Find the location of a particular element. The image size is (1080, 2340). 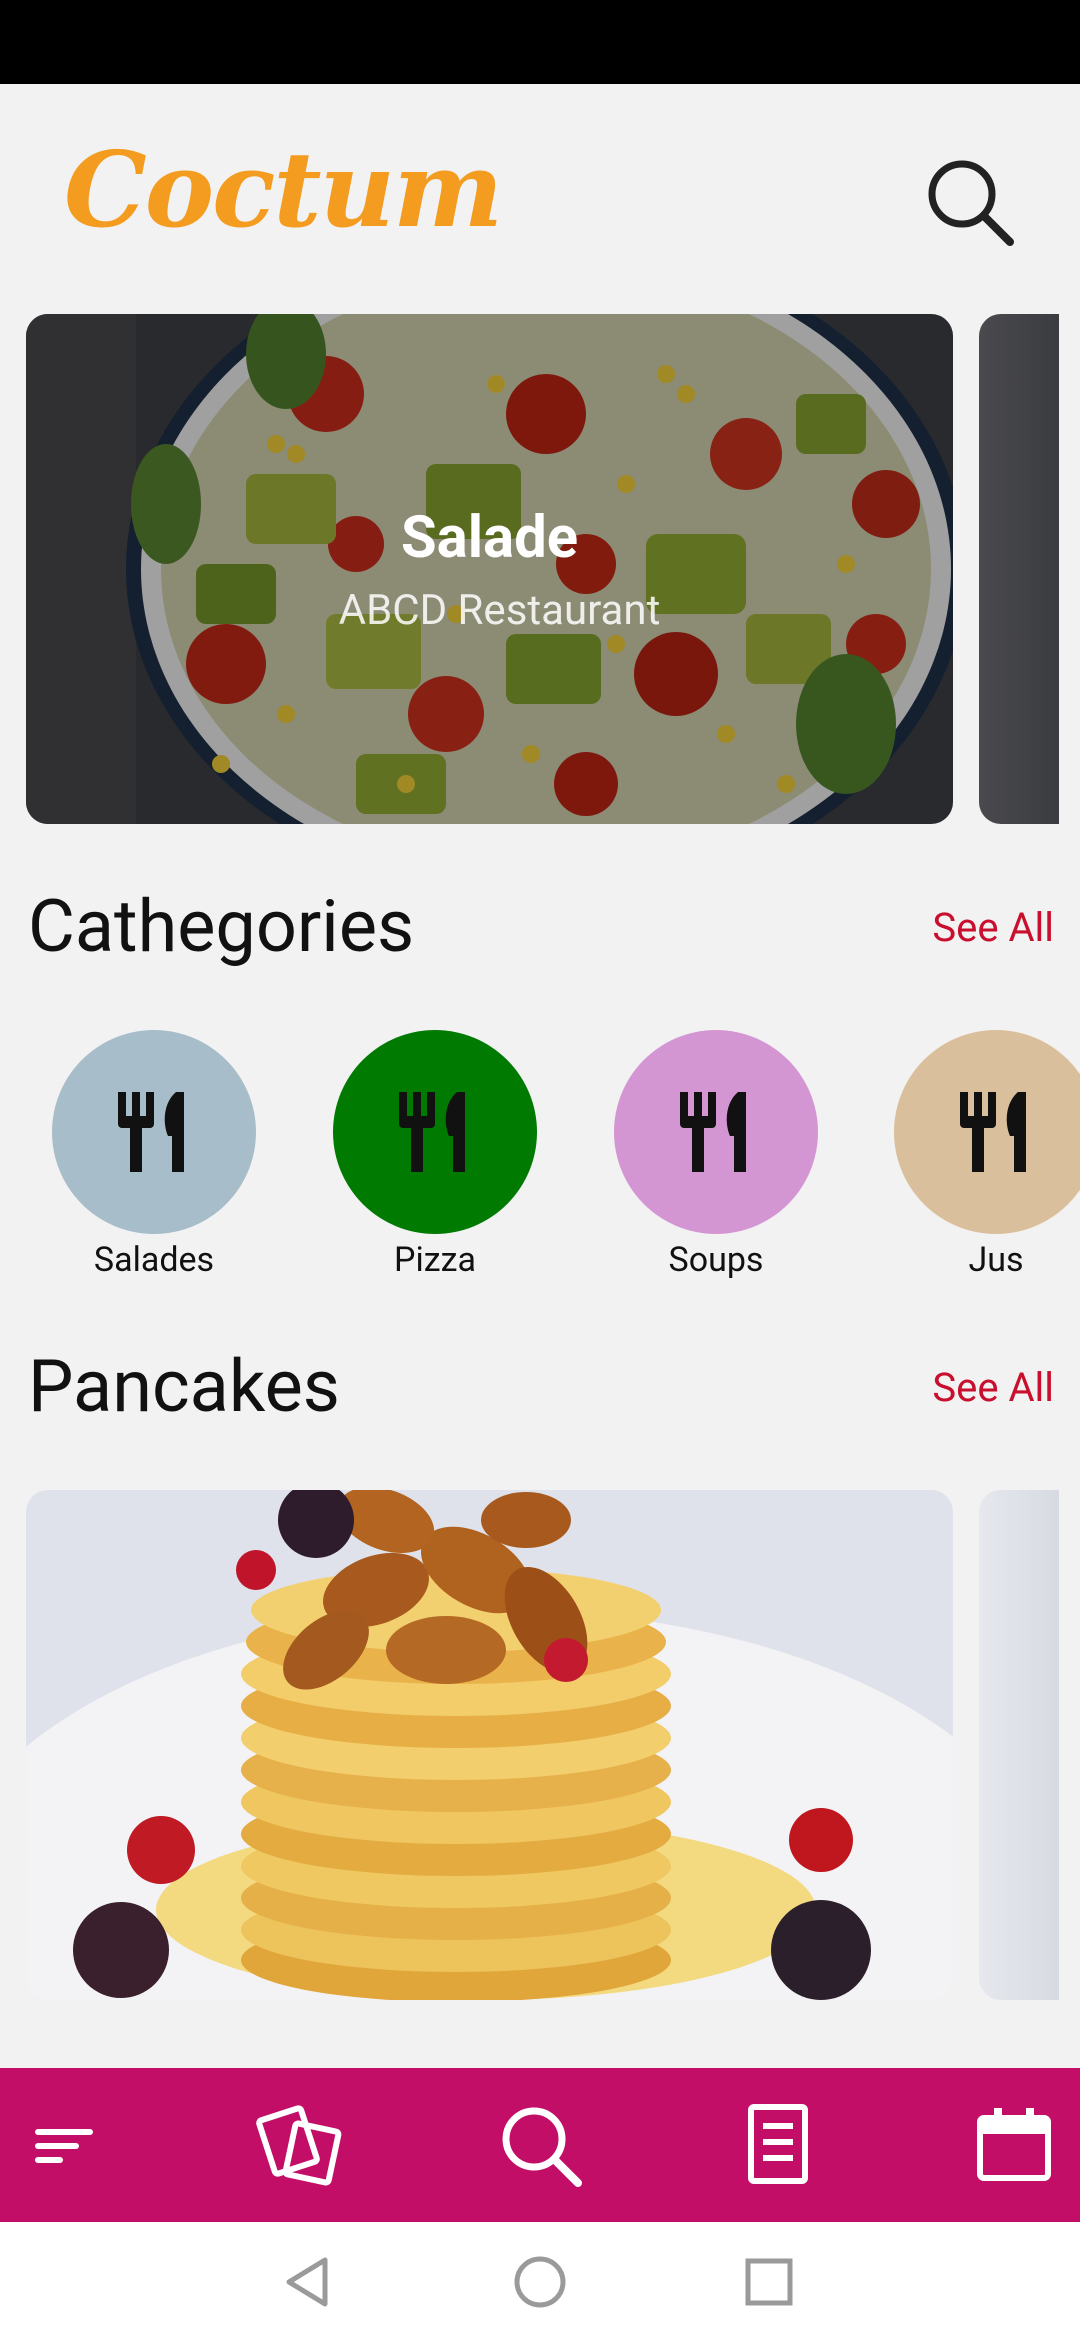

bottom-nav-bar is located at coordinates (540, 2145).